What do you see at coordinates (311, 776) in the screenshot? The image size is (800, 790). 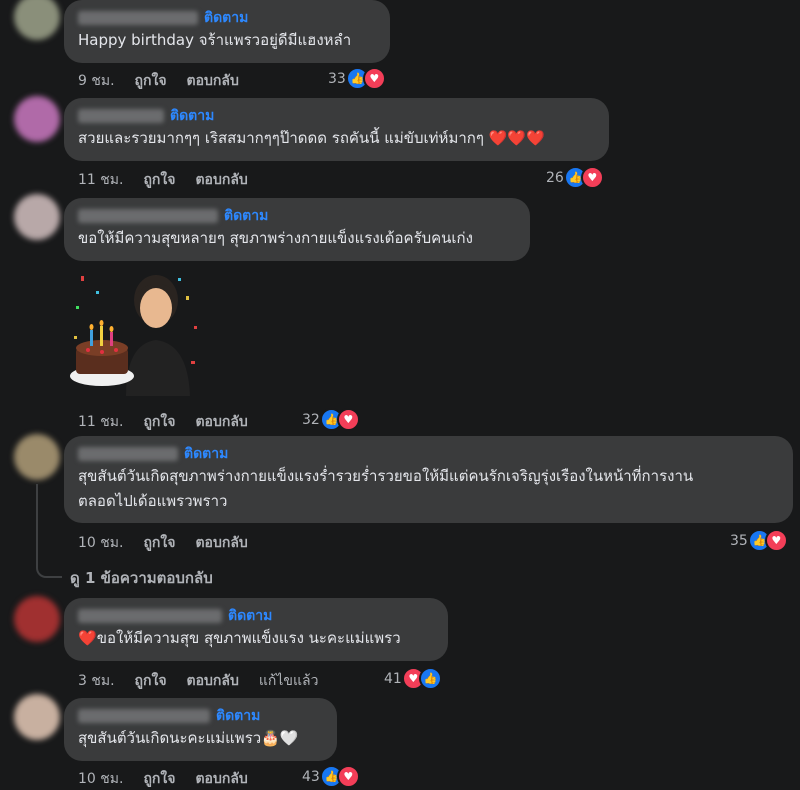 I see `reaction-count: 43` at bounding box center [311, 776].